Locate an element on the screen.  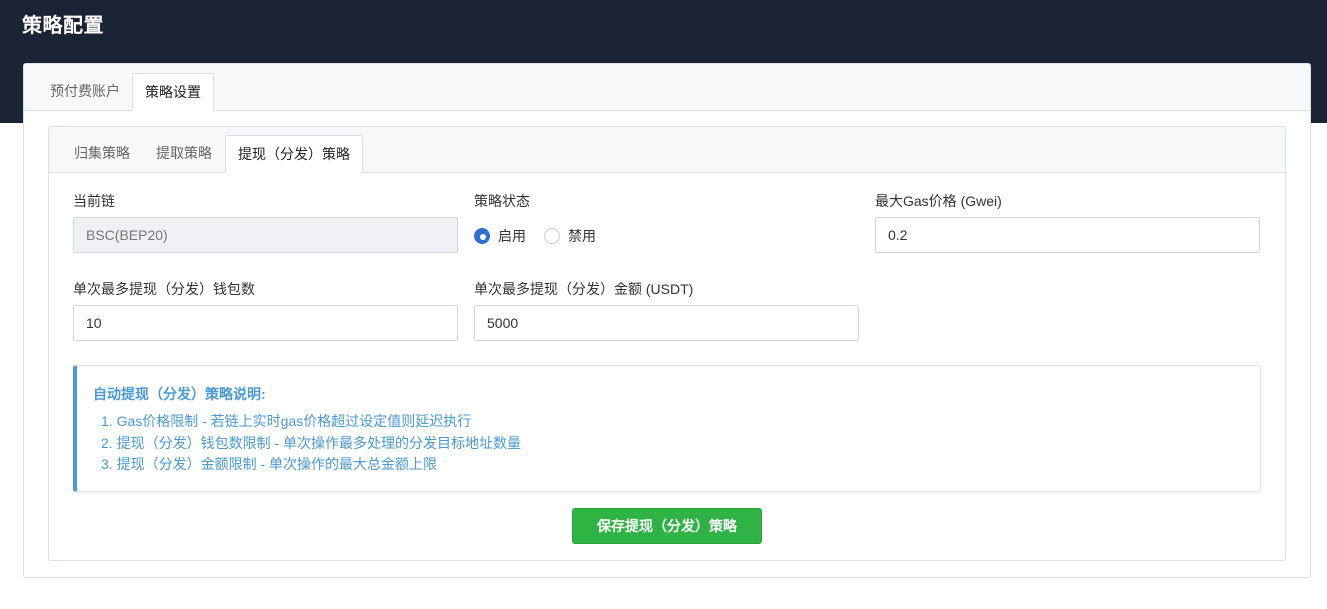
outer-tab-bar: 预付费账户 策略设置 is located at coordinates (667, 87).